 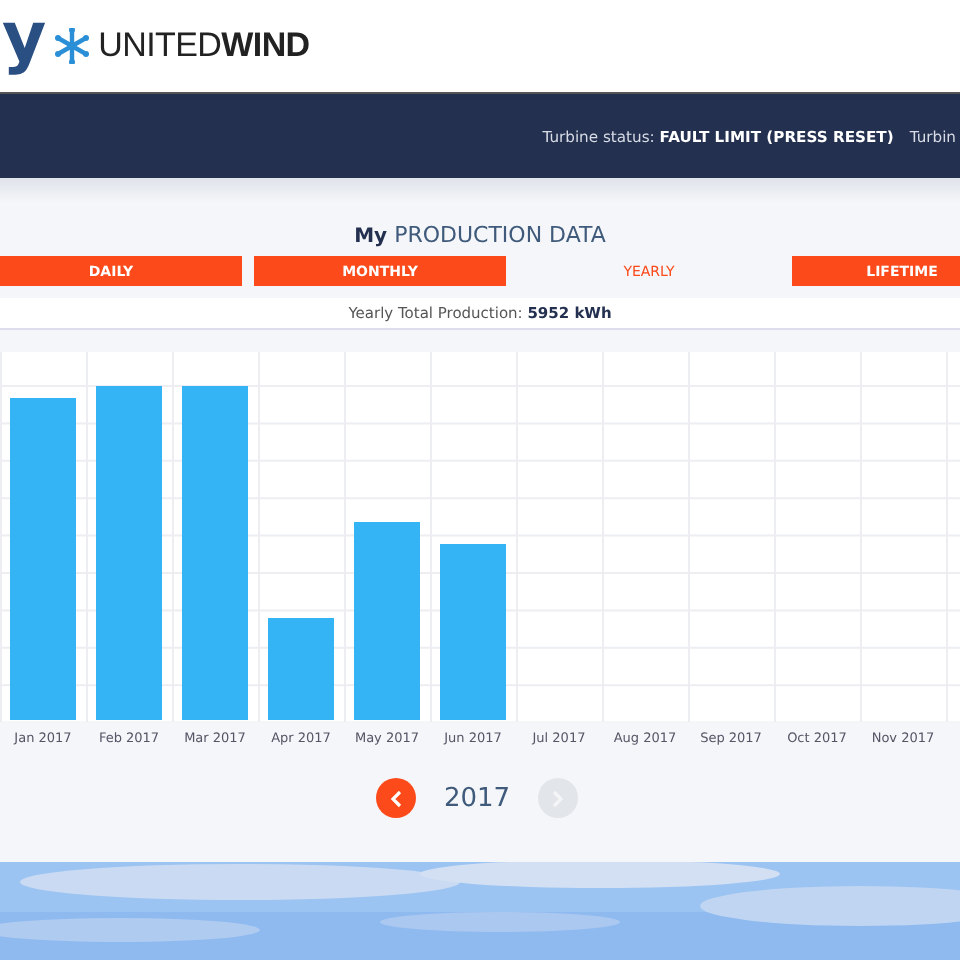 What do you see at coordinates (24, 38) in the screenshot?
I see `logo-letter: y` at bounding box center [24, 38].